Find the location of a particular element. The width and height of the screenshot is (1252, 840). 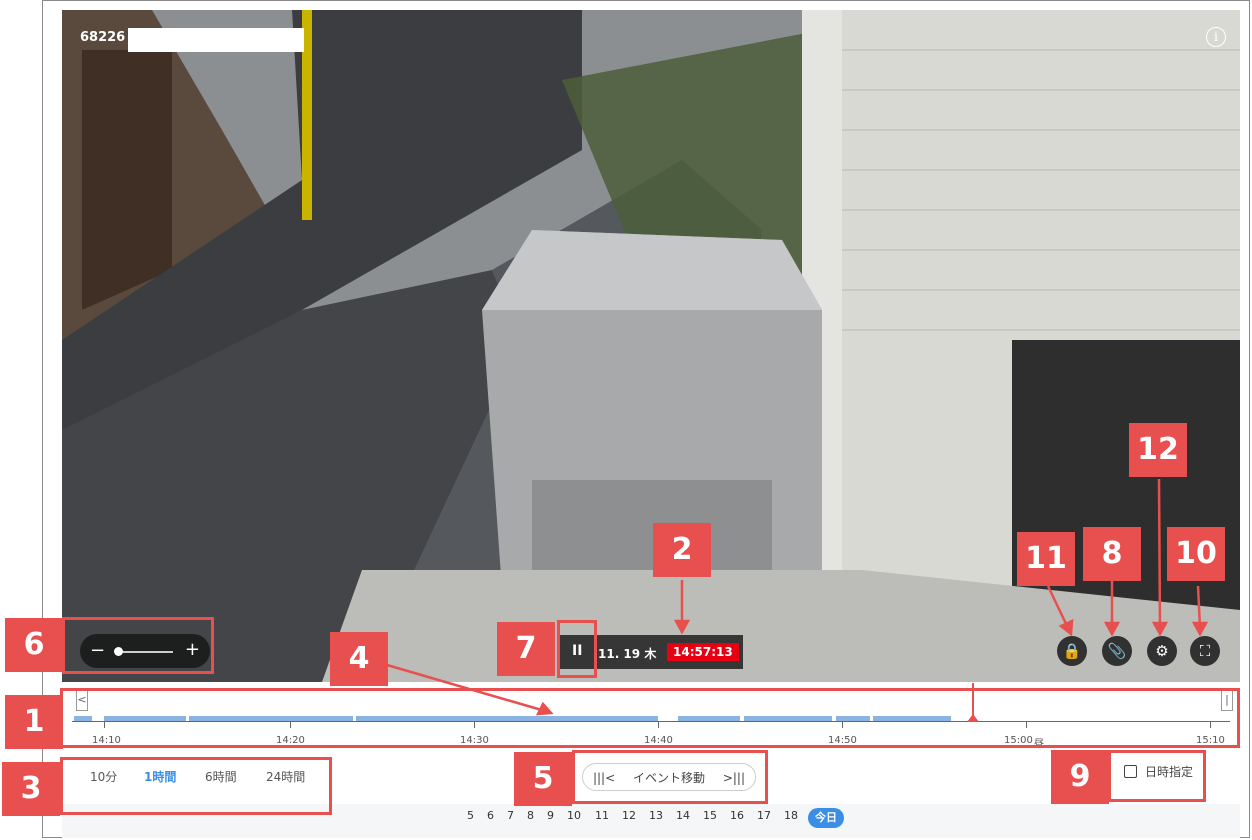

day-item: 13 is located at coordinates (656, 815).